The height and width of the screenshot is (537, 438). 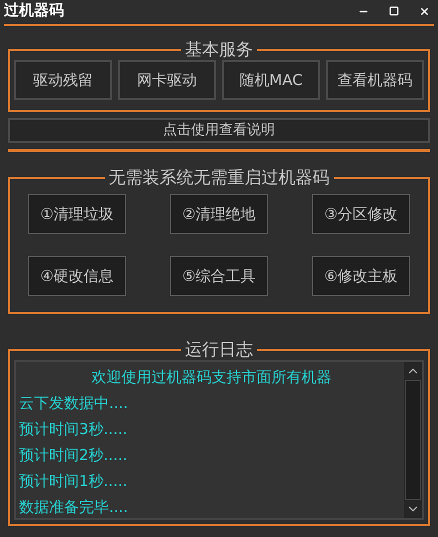 What do you see at coordinates (77, 276) in the screenshot?
I see `tool-button: ④硬改信息` at bounding box center [77, 276].